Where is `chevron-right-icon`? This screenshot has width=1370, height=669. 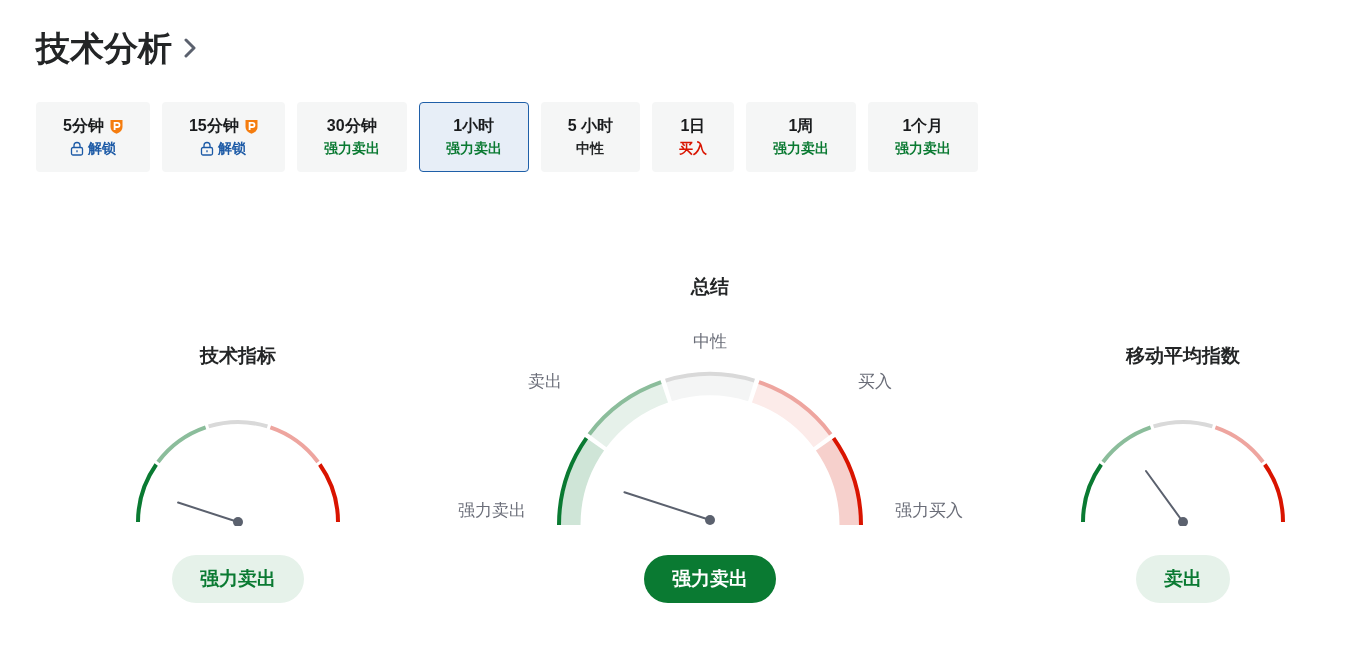
chevron-right-icon is located at coordinates (190, 48).